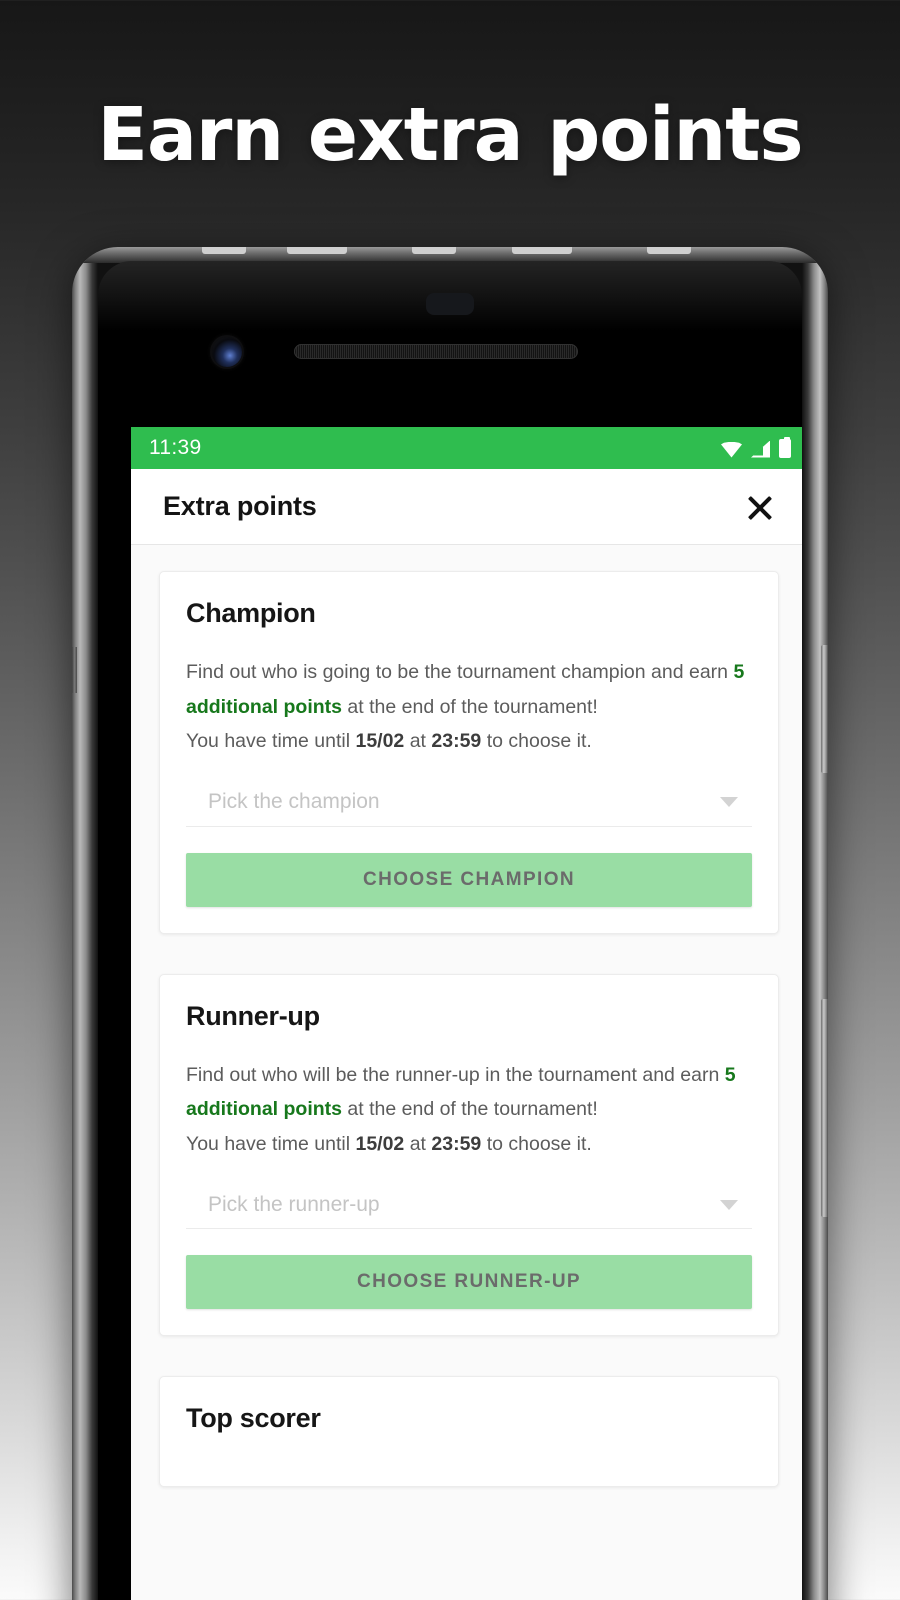  I want to click on phone-power-button, so click(824, 1108).